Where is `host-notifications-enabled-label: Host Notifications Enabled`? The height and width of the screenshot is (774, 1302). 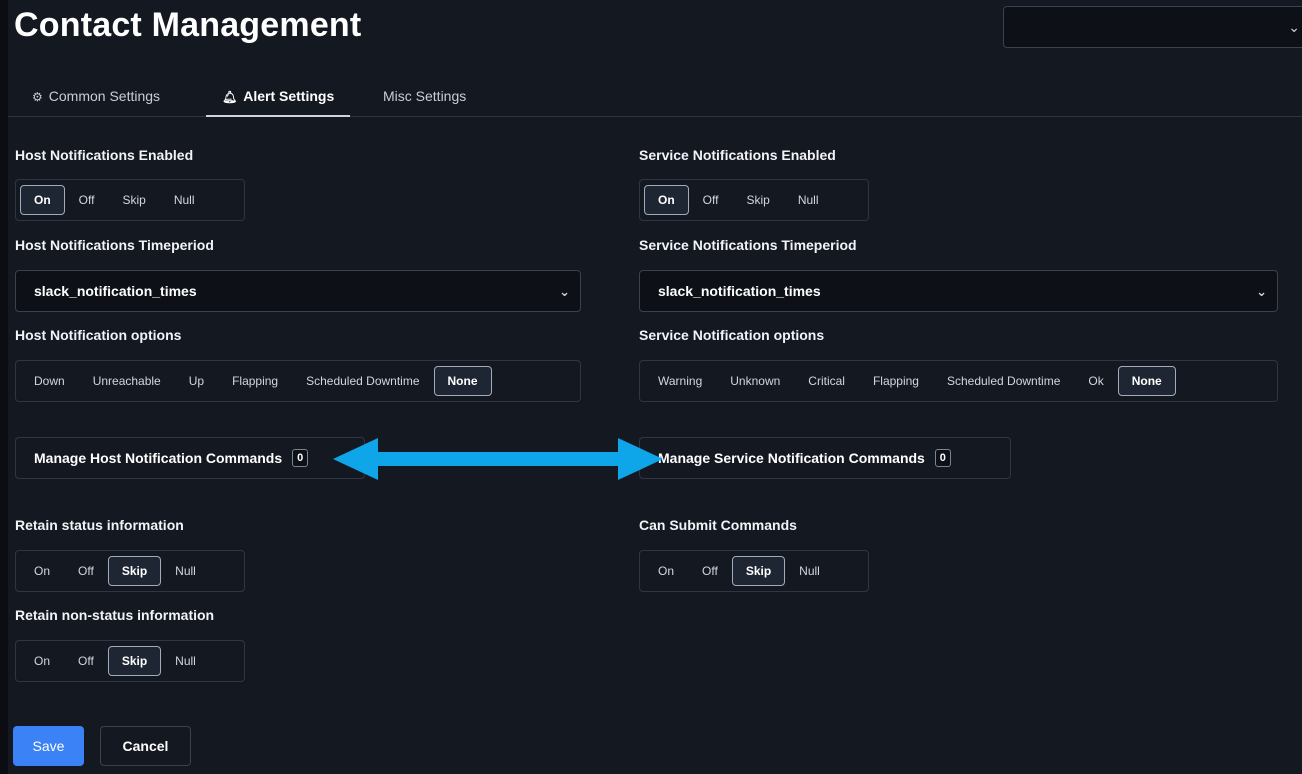
host-notifications-enabled-label: Host Notifications Enabled is located at coordinates (104, 155).